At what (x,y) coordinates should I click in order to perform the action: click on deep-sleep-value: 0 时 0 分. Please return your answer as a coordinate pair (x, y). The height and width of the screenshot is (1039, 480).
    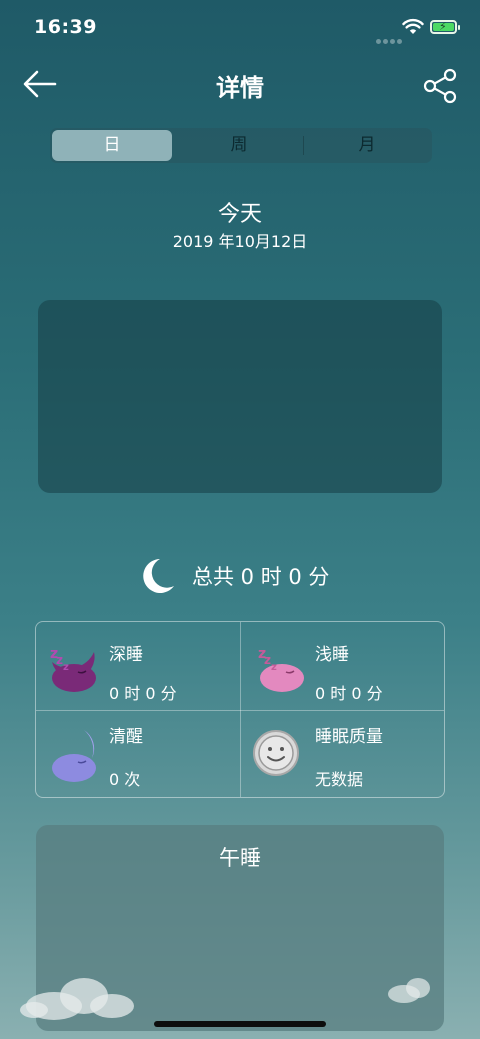
    Looking at the image, I should click on (143, 693).